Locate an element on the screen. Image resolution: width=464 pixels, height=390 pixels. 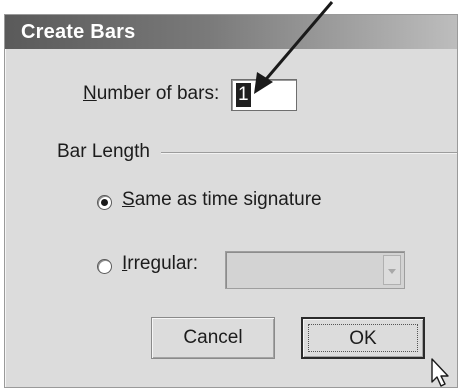
bar-length-group-label: Bar Length is located at coordinates (103, 151).